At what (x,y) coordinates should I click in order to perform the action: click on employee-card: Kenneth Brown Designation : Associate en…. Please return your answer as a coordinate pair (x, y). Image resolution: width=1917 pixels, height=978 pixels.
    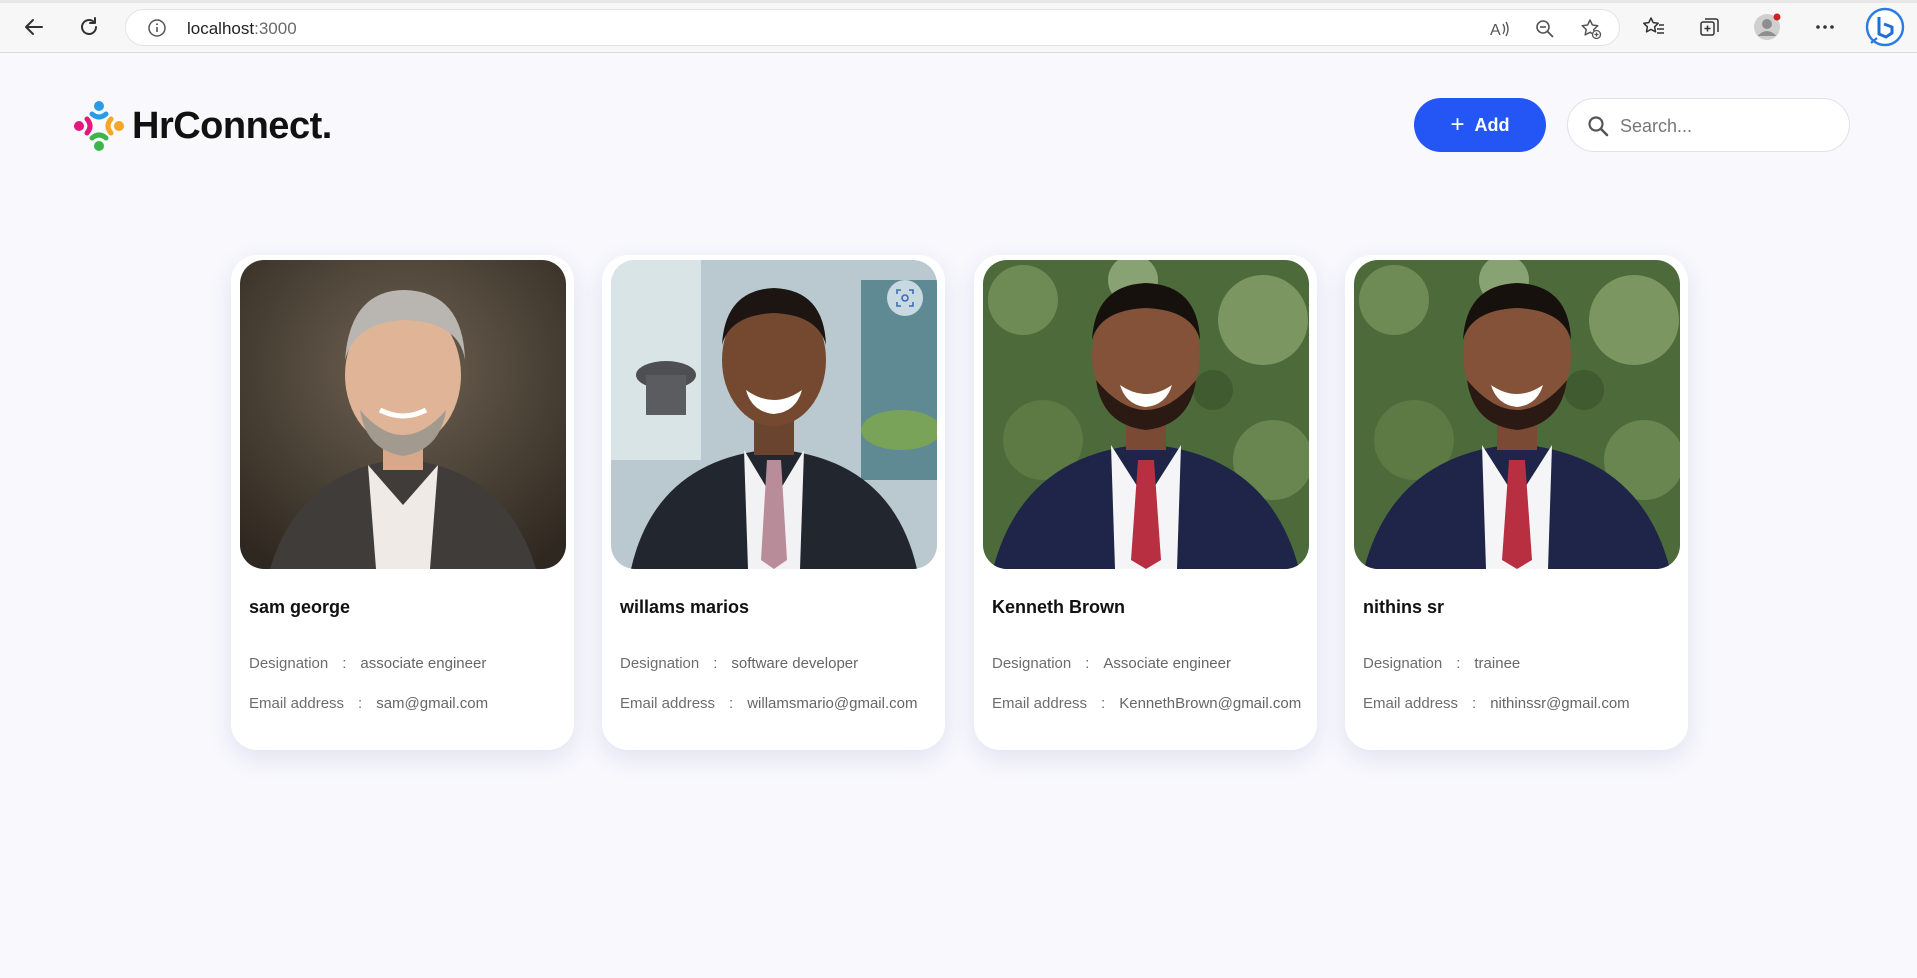
    Looking at the image, I should click on (1145, 502).